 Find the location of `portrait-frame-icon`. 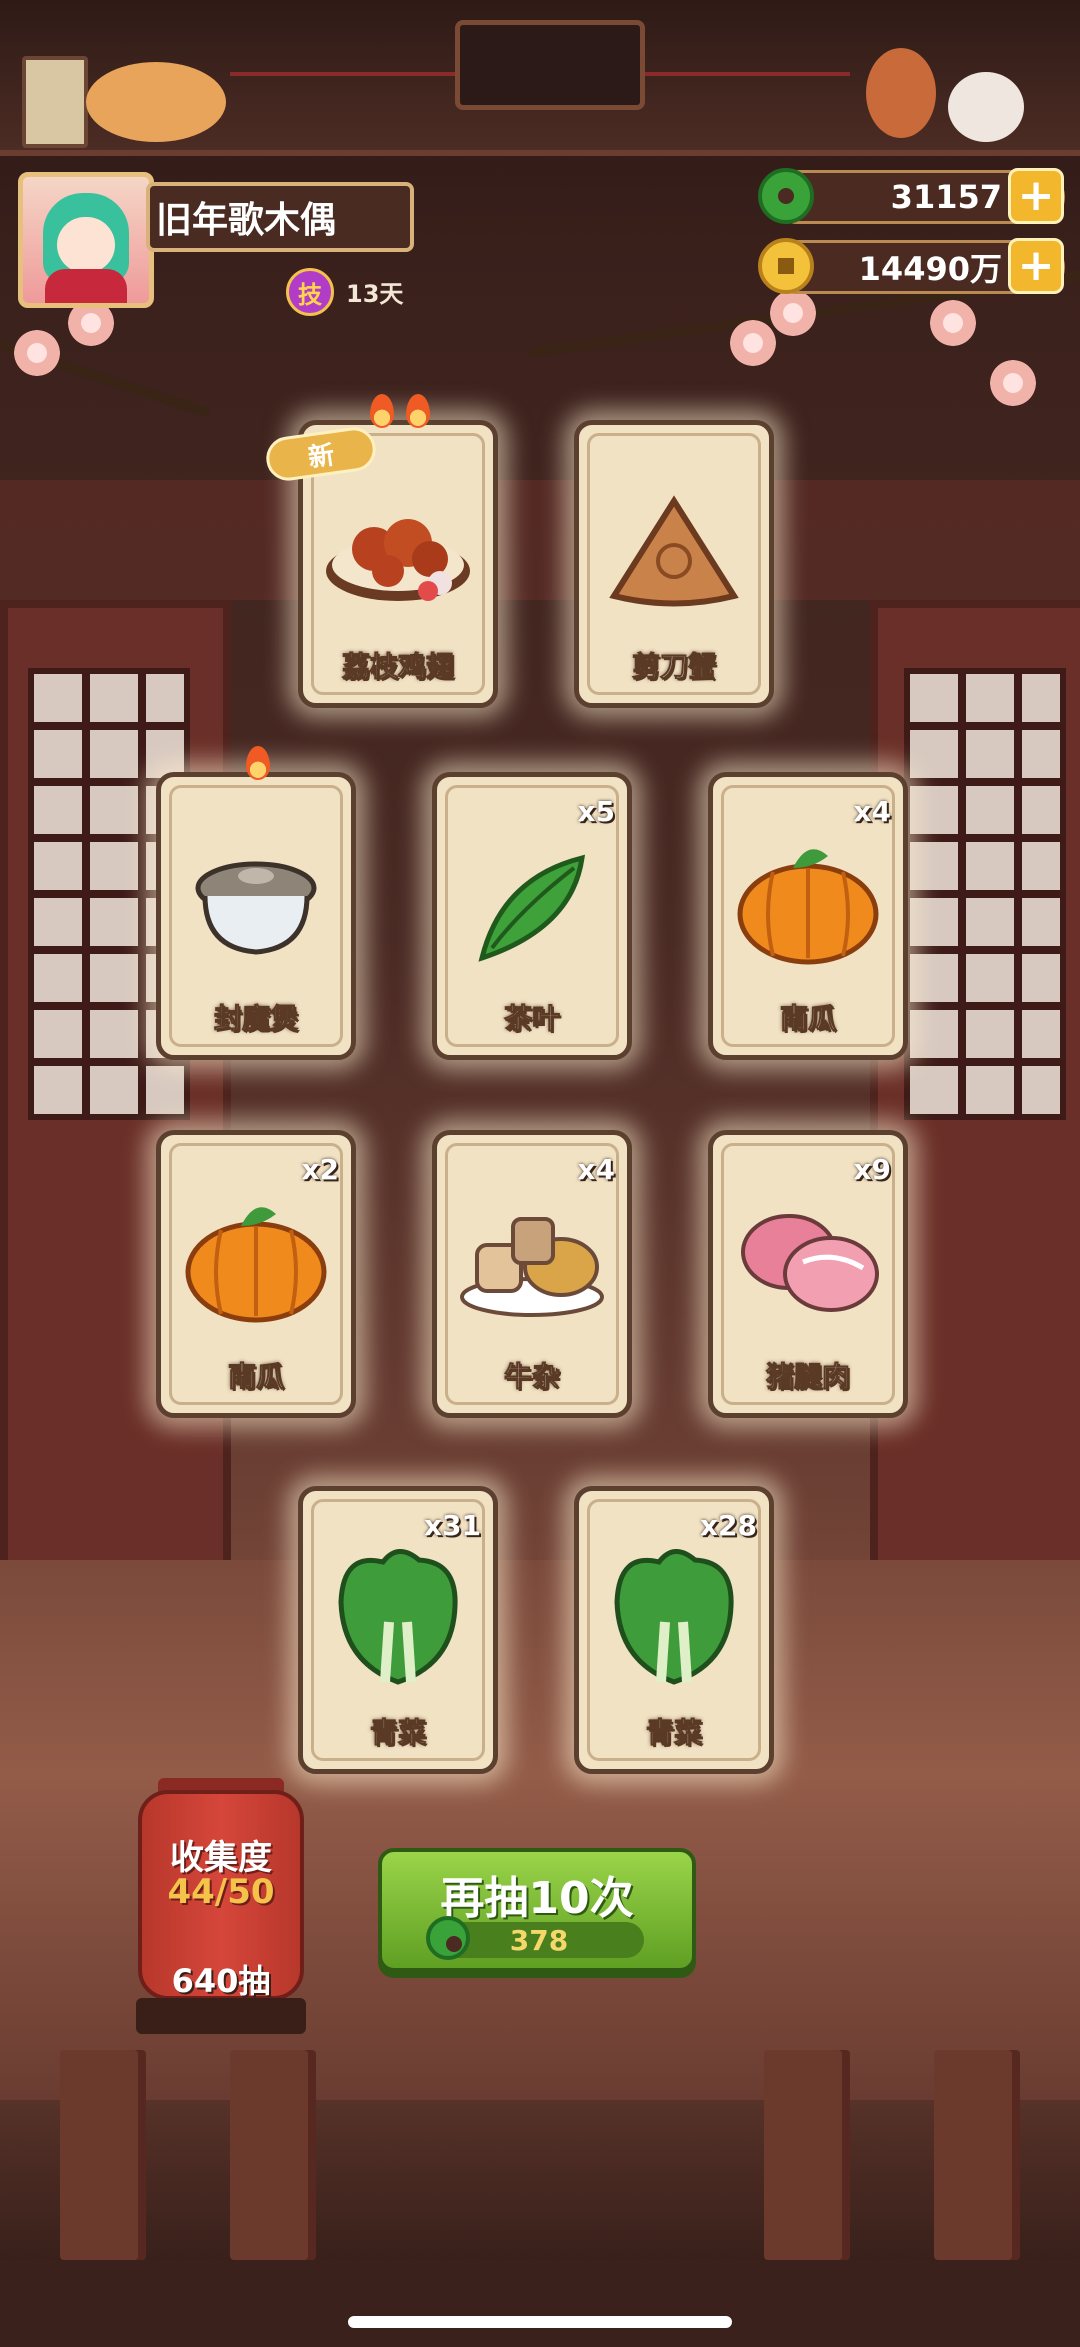

portrait-frame-icon is located at coordinates (550, 65).